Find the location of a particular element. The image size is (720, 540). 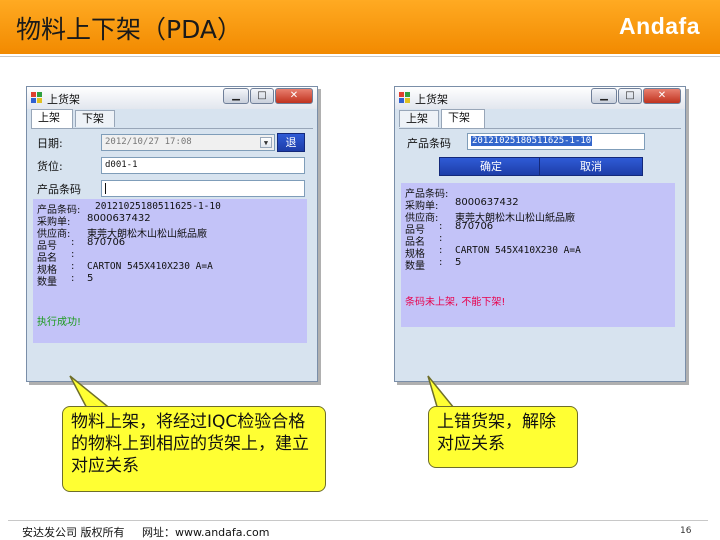

text-cursor is located at coordinates (105, 188).